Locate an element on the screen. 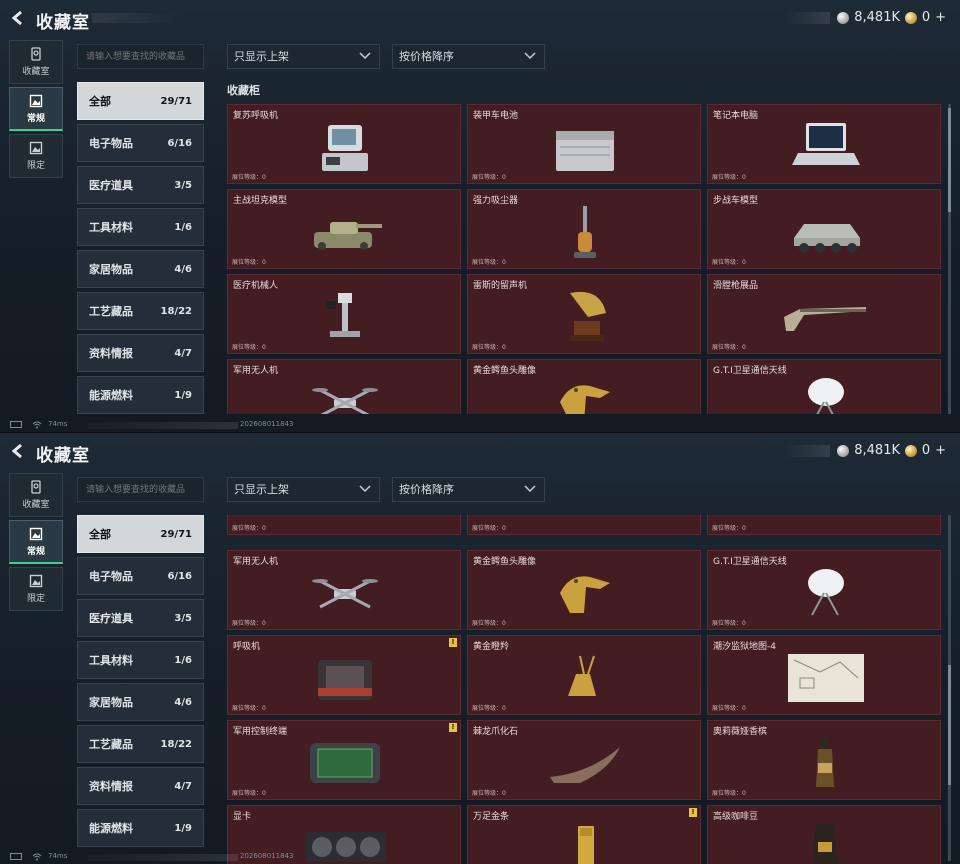  badge-icon is located at coordinates (36, 54).